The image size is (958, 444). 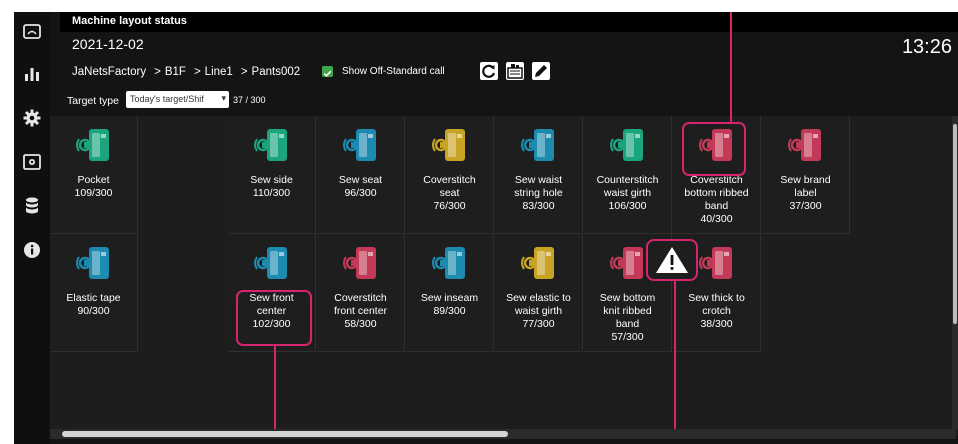 I want to click on process-name-line: front center, so click(x=360, y=311).